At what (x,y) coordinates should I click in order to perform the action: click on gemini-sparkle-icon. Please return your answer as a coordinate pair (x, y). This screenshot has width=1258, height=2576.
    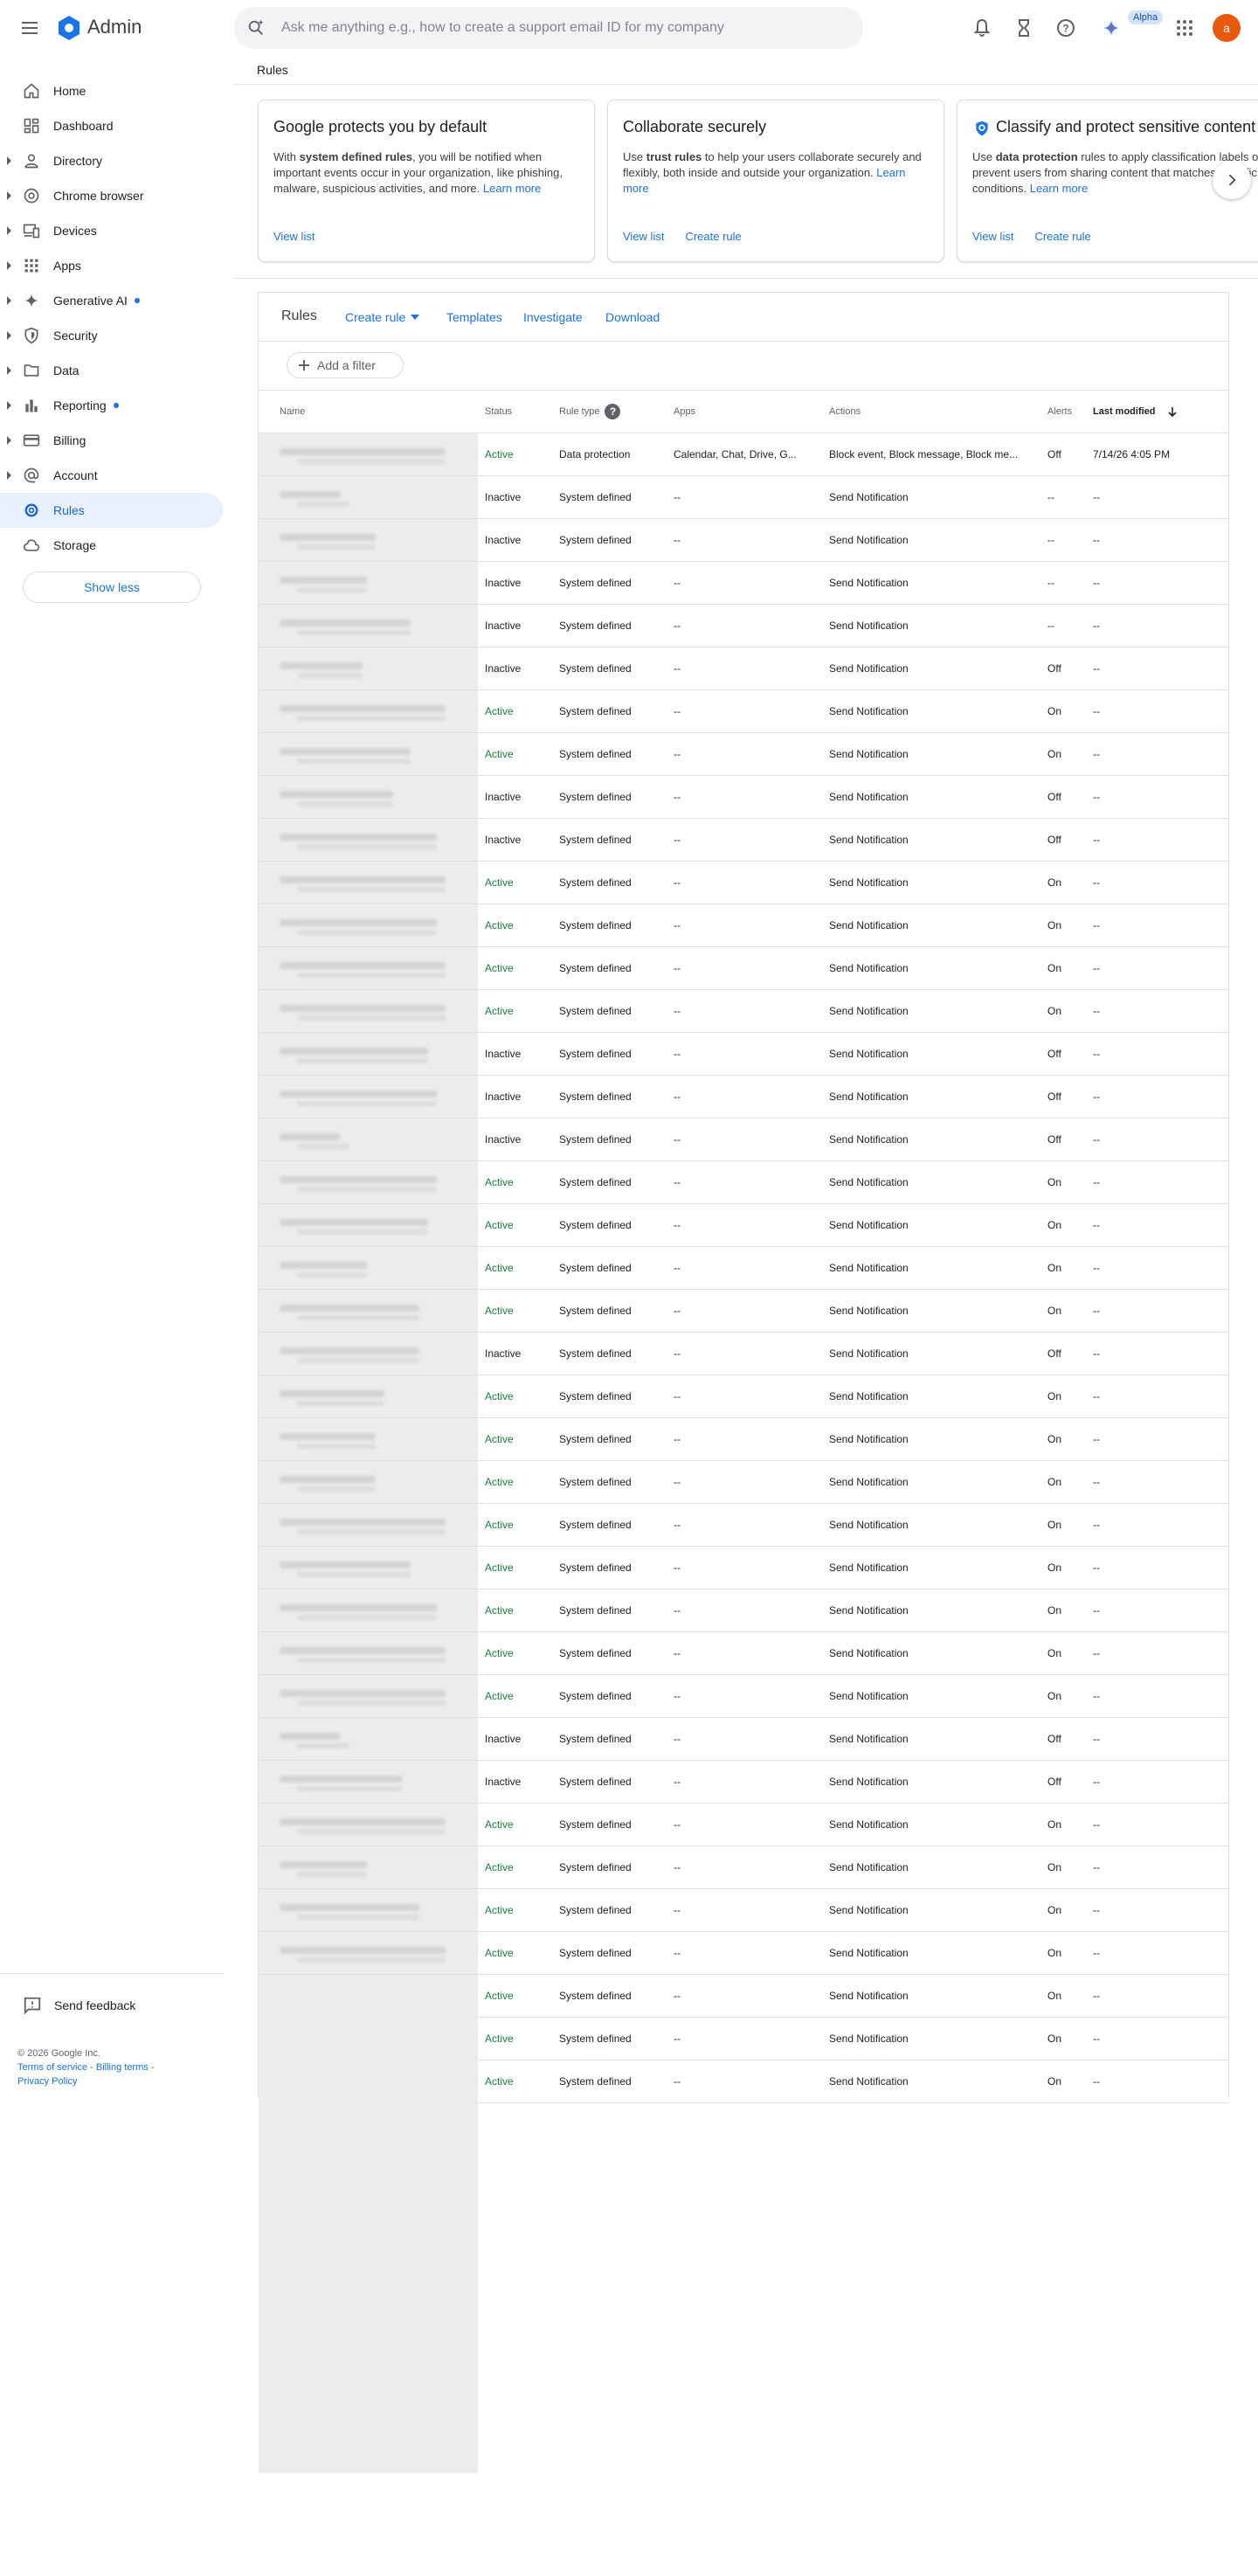
    Looking at the image, I should click on (1111, 27).